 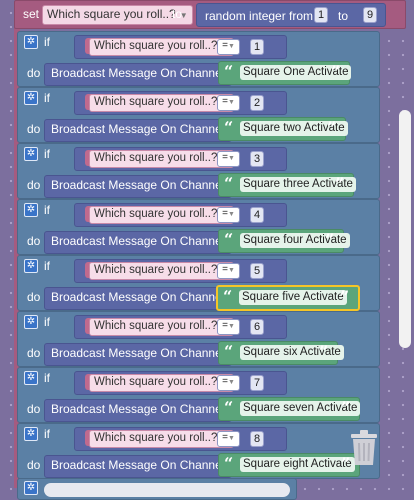 I want to click on compare-block: Which square you roll..? ▼=▼ 5, so click(x=180, y=271).